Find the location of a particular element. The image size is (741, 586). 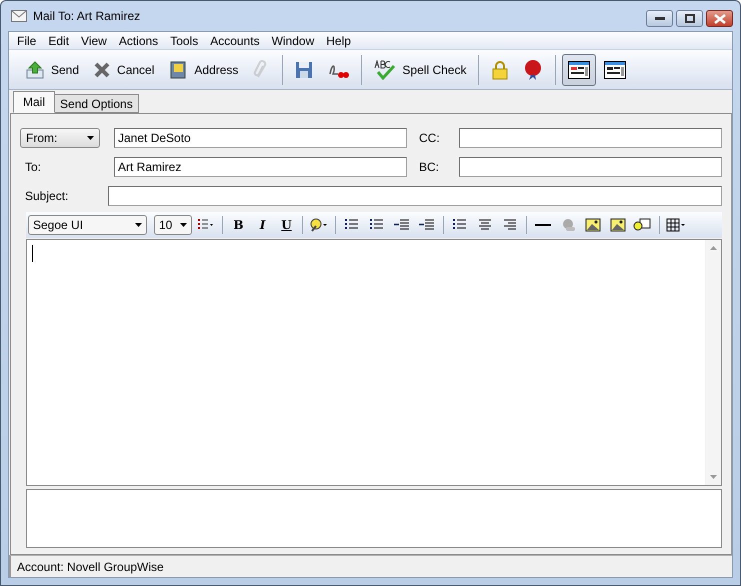

maximize-icon is located at coordinates (689, 18).